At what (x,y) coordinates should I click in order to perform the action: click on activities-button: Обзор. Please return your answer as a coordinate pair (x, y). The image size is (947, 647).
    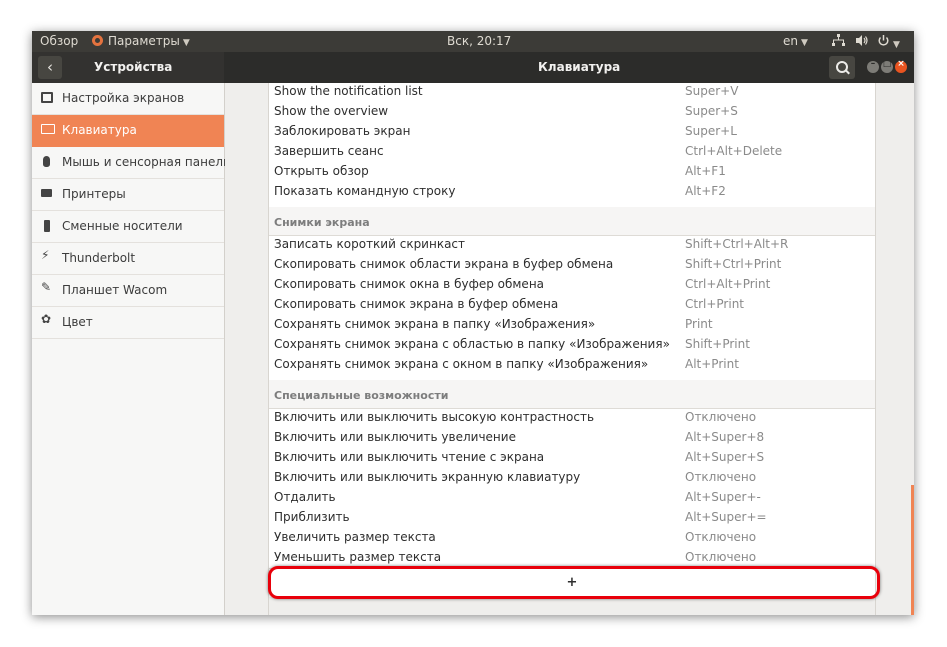
    Looking at the image, I should click on (59, 41).